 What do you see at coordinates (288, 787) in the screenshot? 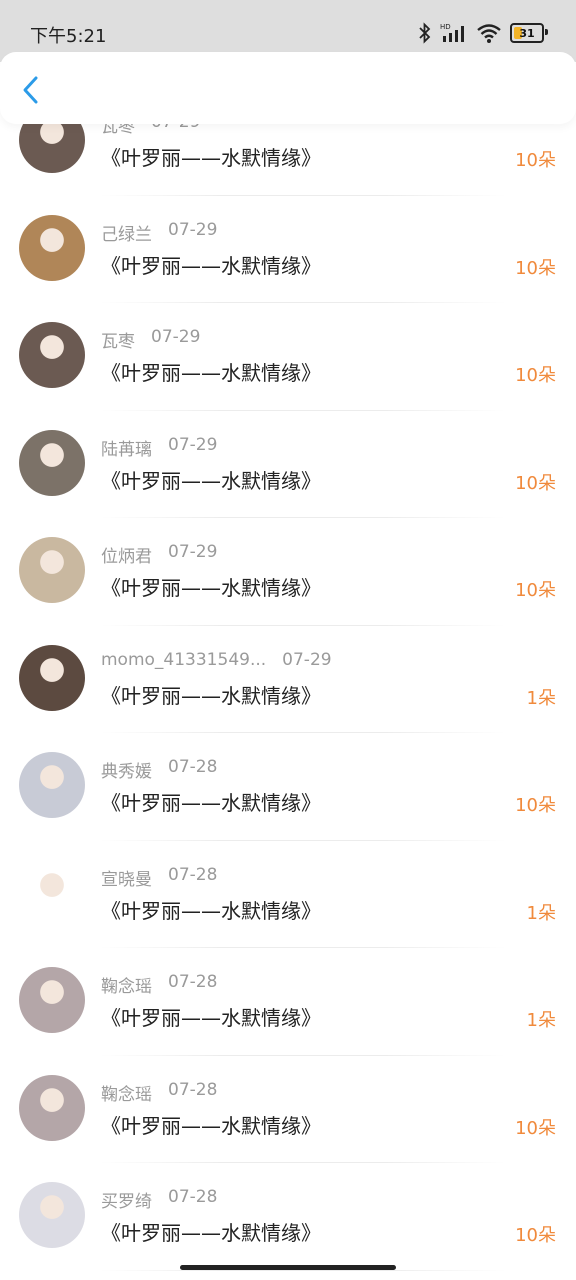
I see `list-item: 典秀媛 07-28 《叶罗丽——水默情缘》 10朵` at bounding box center [288, 787].